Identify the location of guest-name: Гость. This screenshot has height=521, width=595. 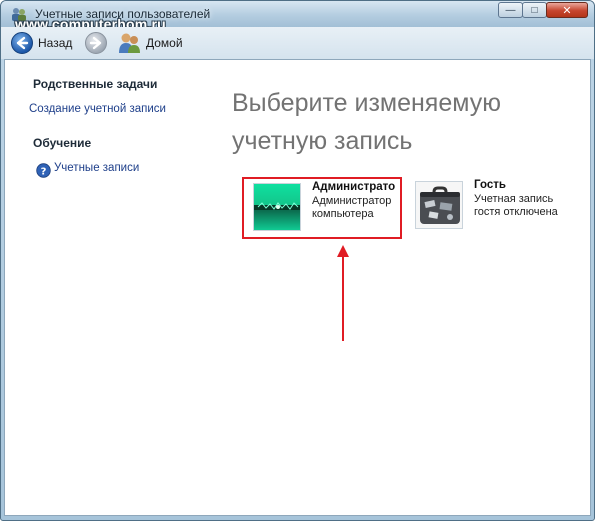
(490, 185).